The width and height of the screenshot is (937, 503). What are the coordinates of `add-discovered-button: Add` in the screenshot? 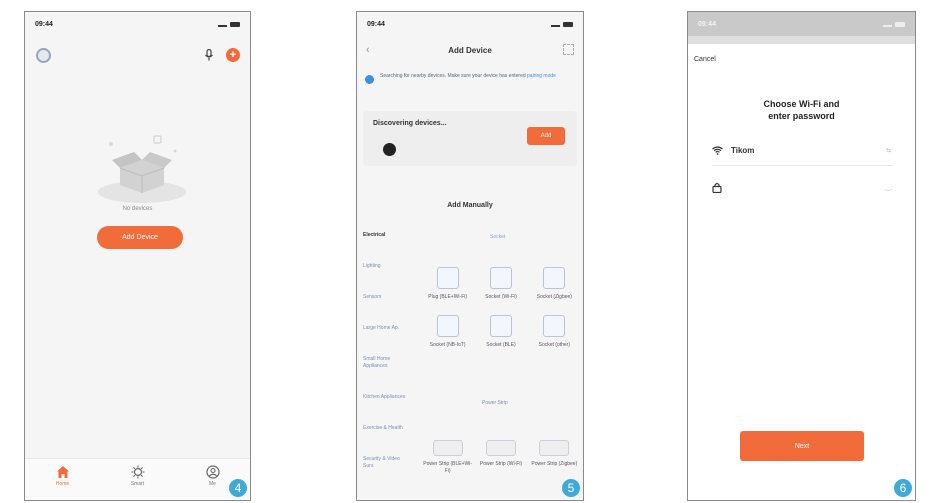 It's located at (546, 136).